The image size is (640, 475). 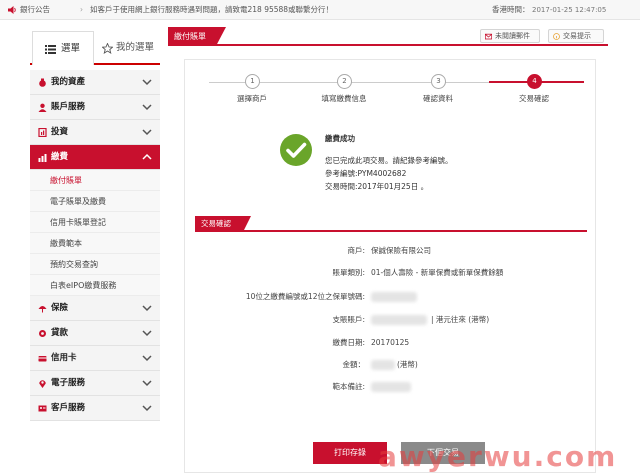 I want to click on field-policy-number: 10位之繳費編號或12位之保單號碼:, so click(x=391, y=297).